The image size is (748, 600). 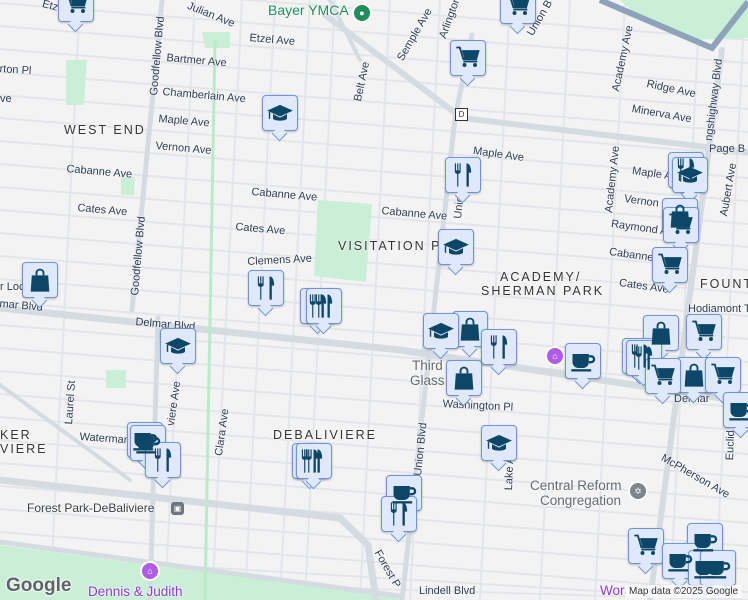 I want to click on neighborhood-label: VISITATION P, so click(x=390, y=246).